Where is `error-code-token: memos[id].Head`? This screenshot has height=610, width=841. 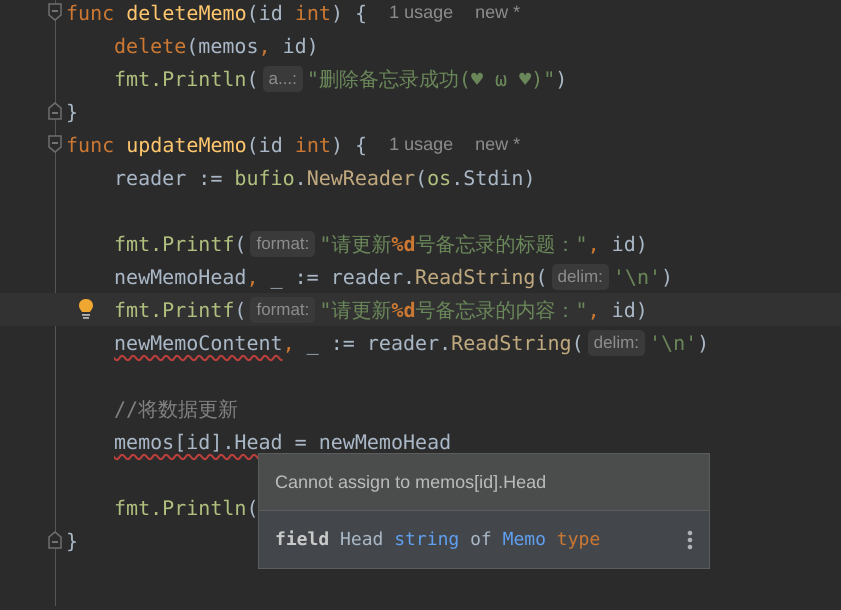
error-code-token: memos[id].Head is located at coordinates (198, 442).